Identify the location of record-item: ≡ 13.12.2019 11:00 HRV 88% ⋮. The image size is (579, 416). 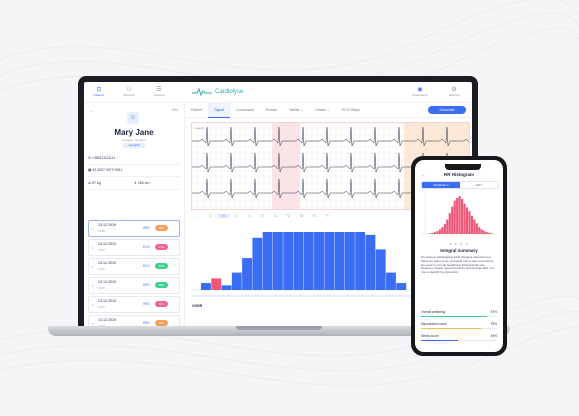
(134, 285).